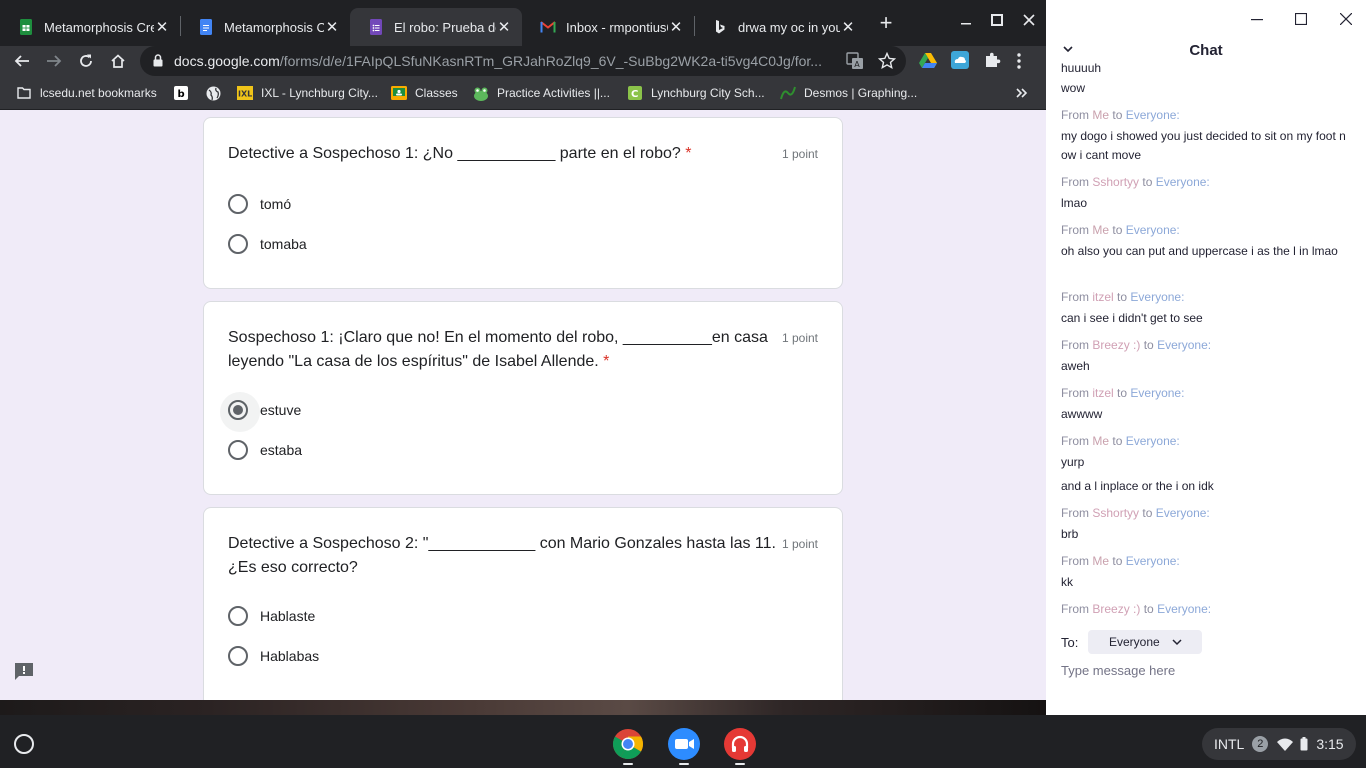  Describe the element at coordinates (1206, 670) in the screenshot. I see `chat-message-input` at that location.